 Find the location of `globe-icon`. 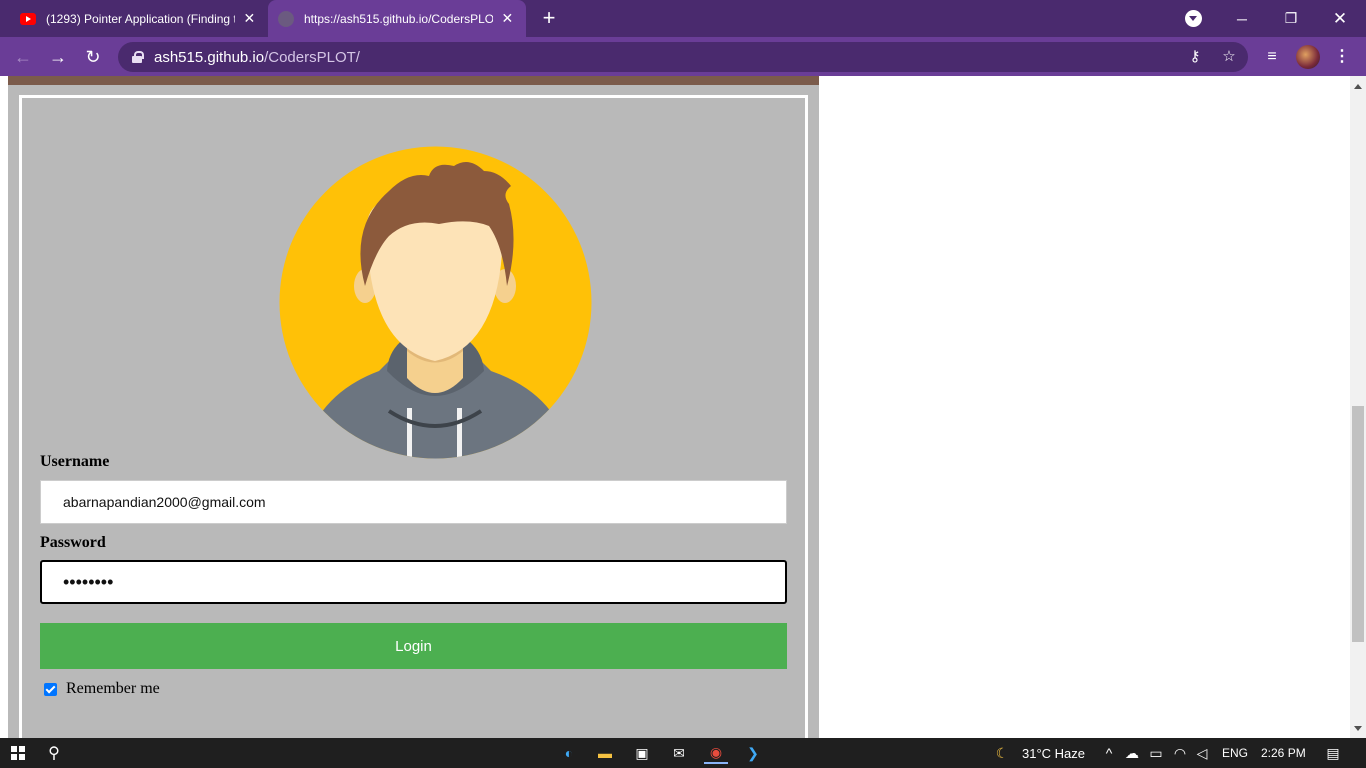

globe-icon is located at coordinates (286, 18).